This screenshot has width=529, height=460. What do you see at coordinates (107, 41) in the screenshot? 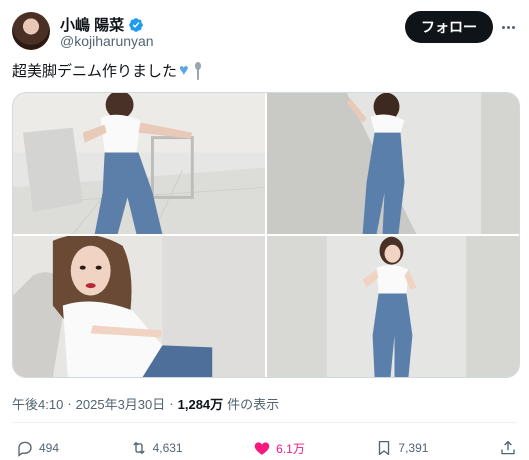
I see `author-handle: @kojiharunyan` at bounding box center [107, 41].